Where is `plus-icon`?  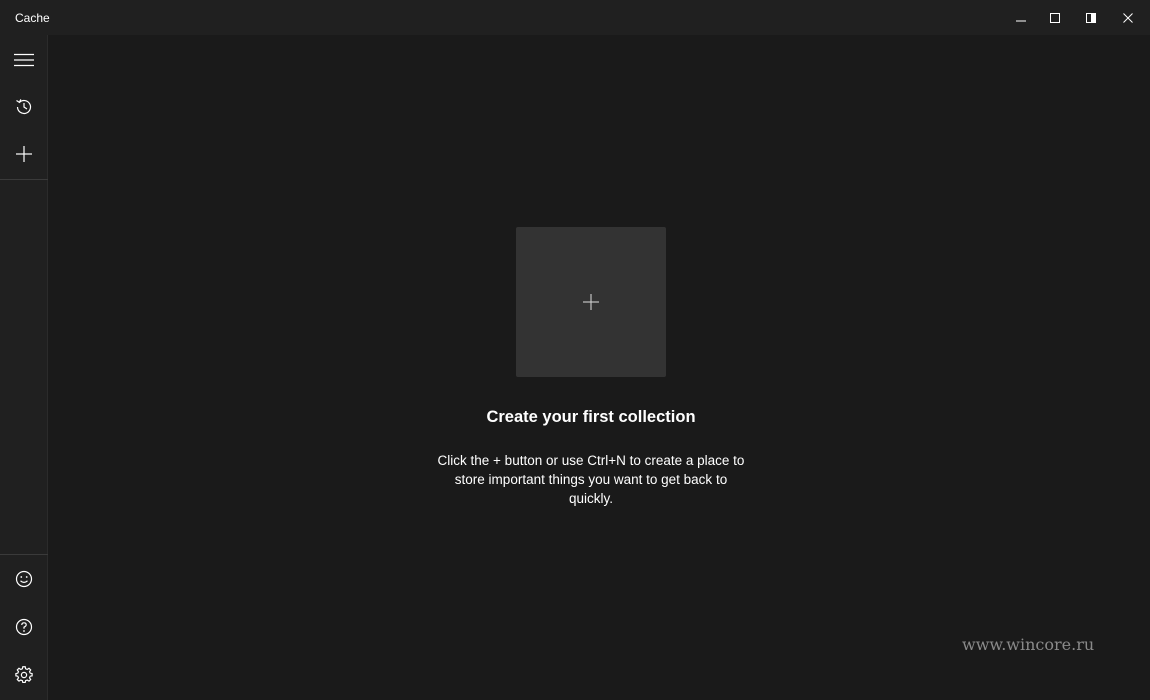 plus-icon is located at coordinates (591, 302).